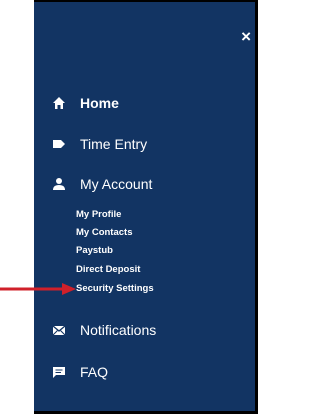 This screenshot has width=320, height=419. I want to click on home-icon, so click(59, 103).